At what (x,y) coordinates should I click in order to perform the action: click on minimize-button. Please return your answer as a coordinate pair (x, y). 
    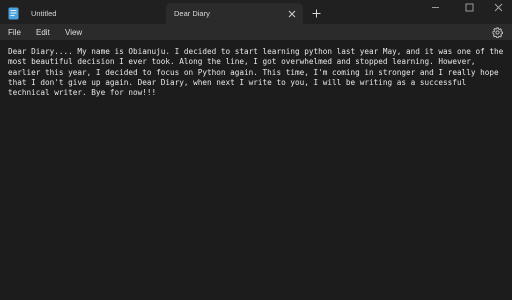
    Looking at the image, I should click on (435, 7).